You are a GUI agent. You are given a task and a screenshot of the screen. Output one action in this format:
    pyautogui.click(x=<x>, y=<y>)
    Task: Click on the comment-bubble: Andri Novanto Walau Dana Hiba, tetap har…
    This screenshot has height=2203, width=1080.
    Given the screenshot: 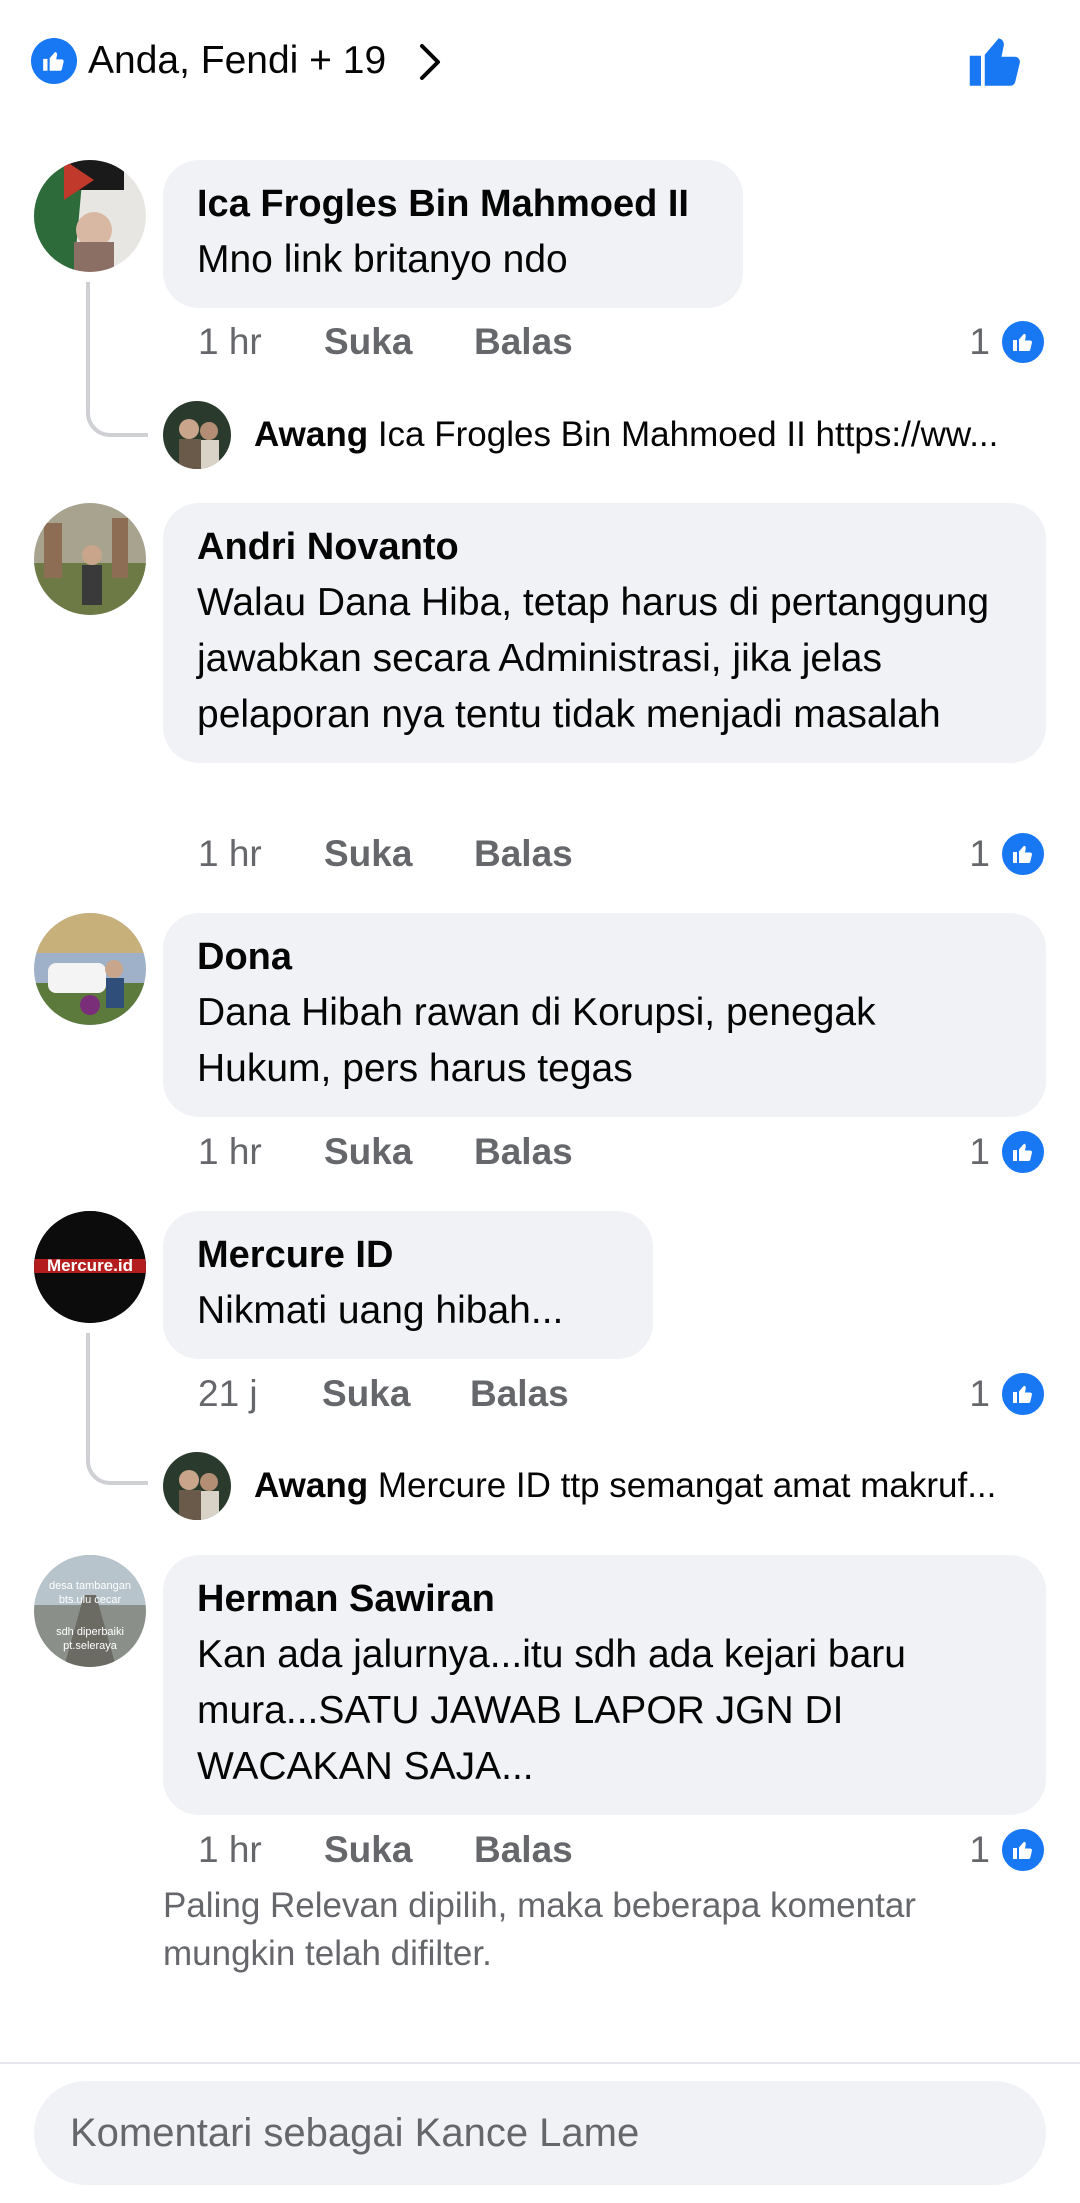 What is the action you would take?
    pyautogui.click(x=604, y=633)
    